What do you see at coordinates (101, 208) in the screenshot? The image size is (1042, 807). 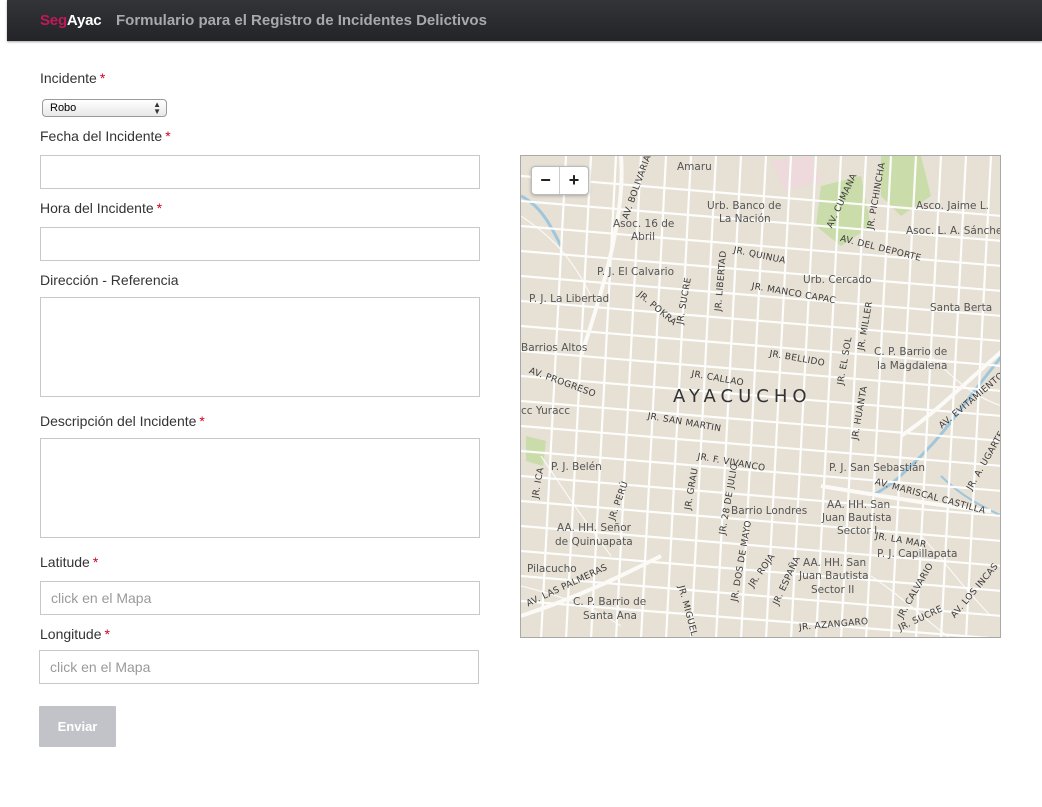 I see `hora-label: Hora del Incidente*` at bounding box center [101, 208].